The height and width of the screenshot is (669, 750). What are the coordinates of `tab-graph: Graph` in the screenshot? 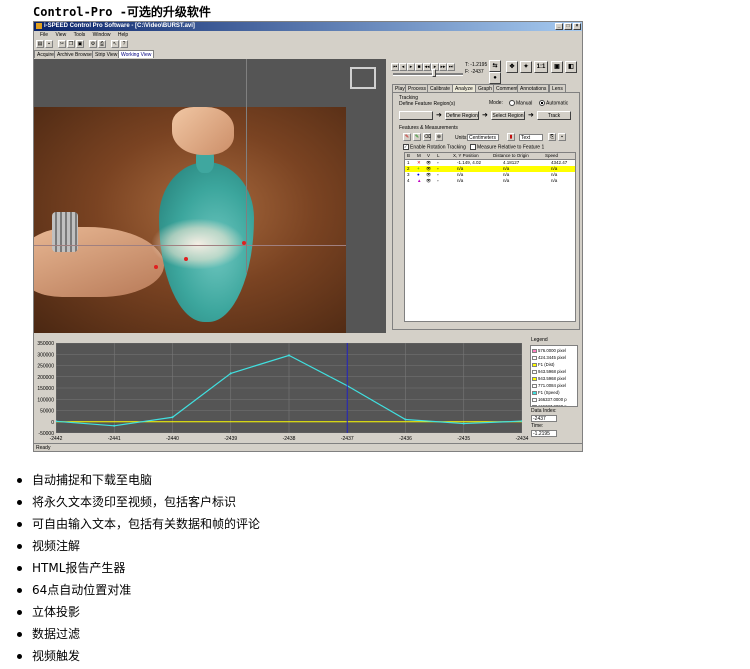 It's located at (485, 88).